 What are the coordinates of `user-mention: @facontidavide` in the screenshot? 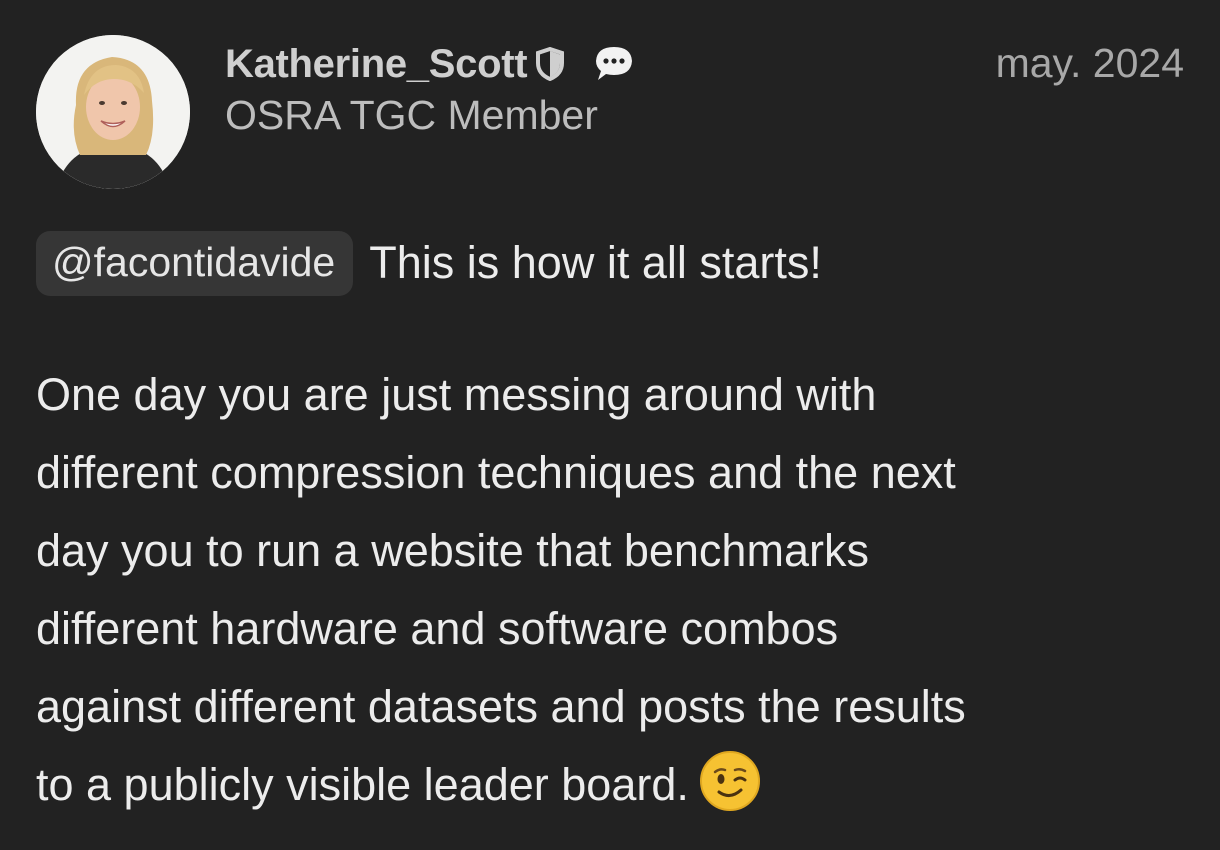 It's located at (195, 263).